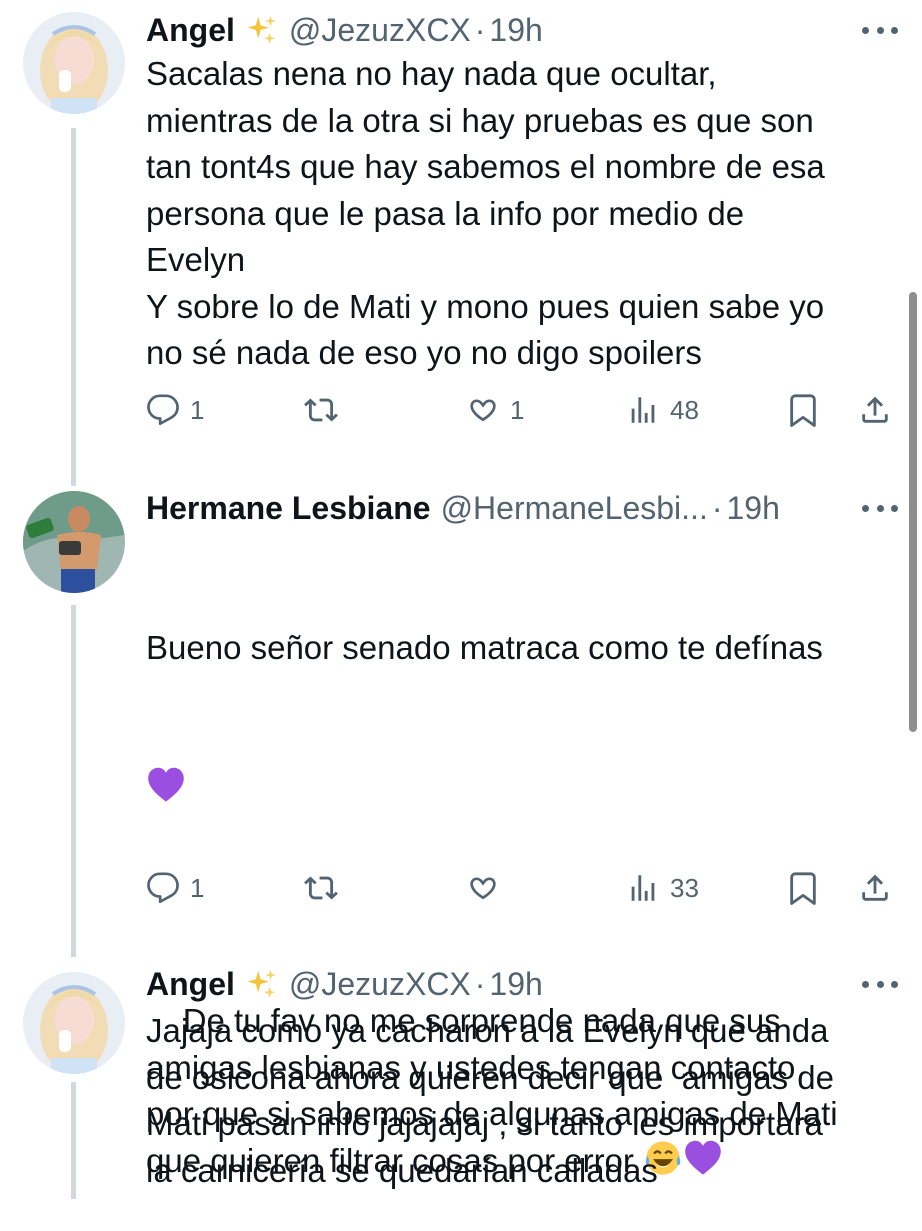  I want to click on tweet-actions: 1 33, so click(524, 888).